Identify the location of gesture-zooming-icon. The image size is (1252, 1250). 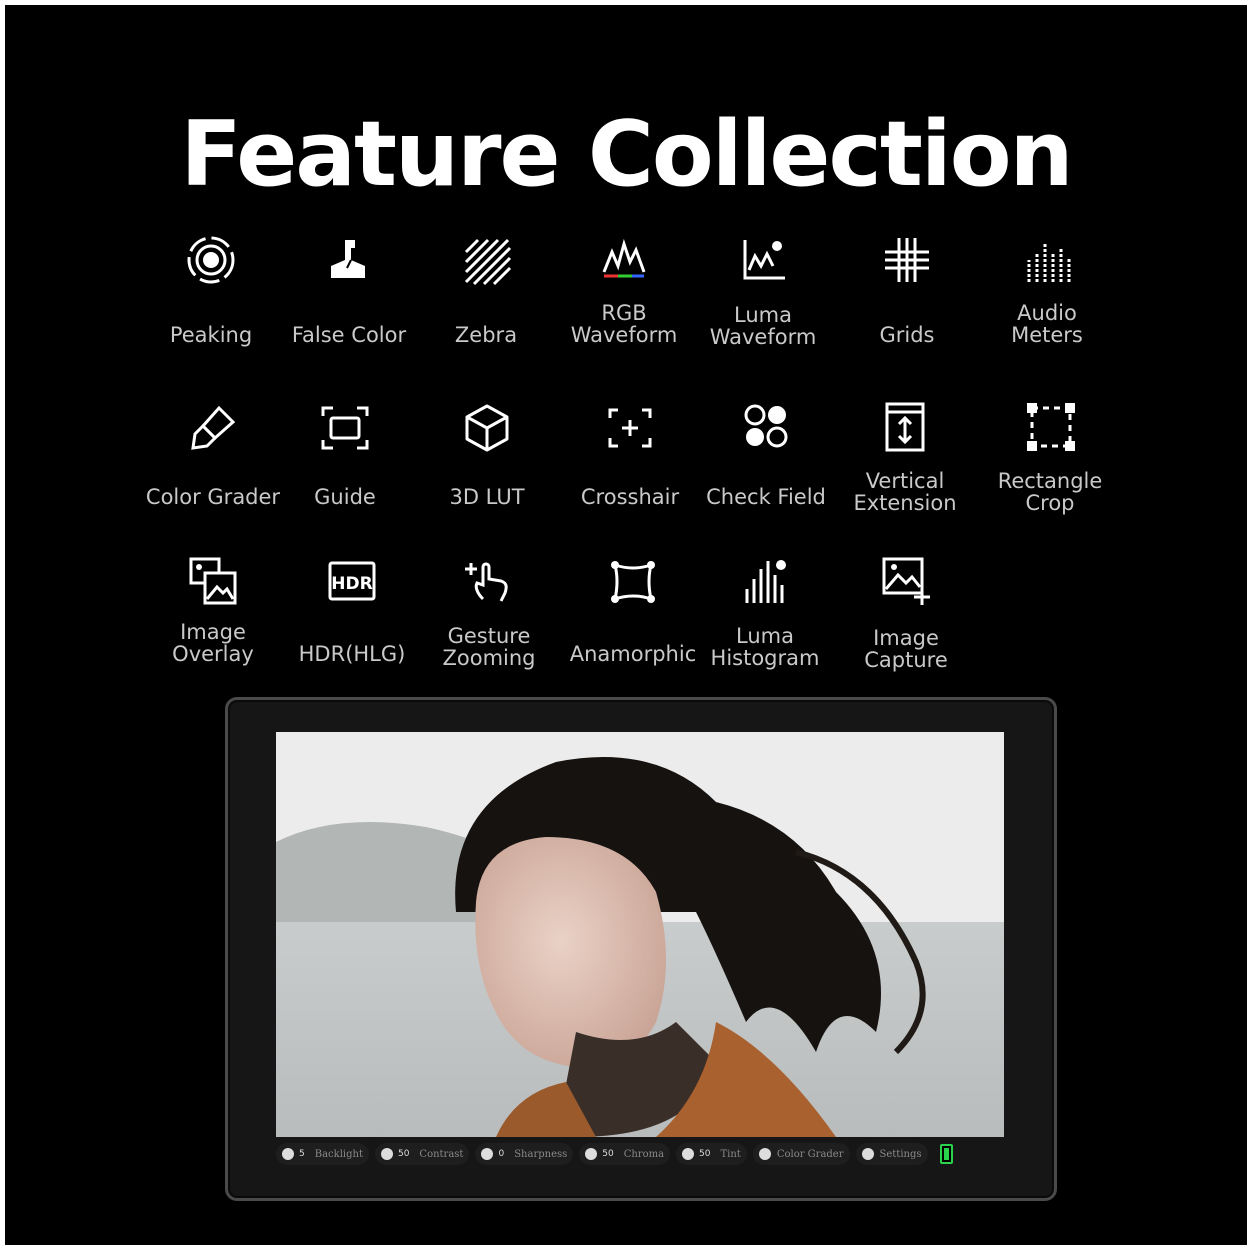
(489, 581).